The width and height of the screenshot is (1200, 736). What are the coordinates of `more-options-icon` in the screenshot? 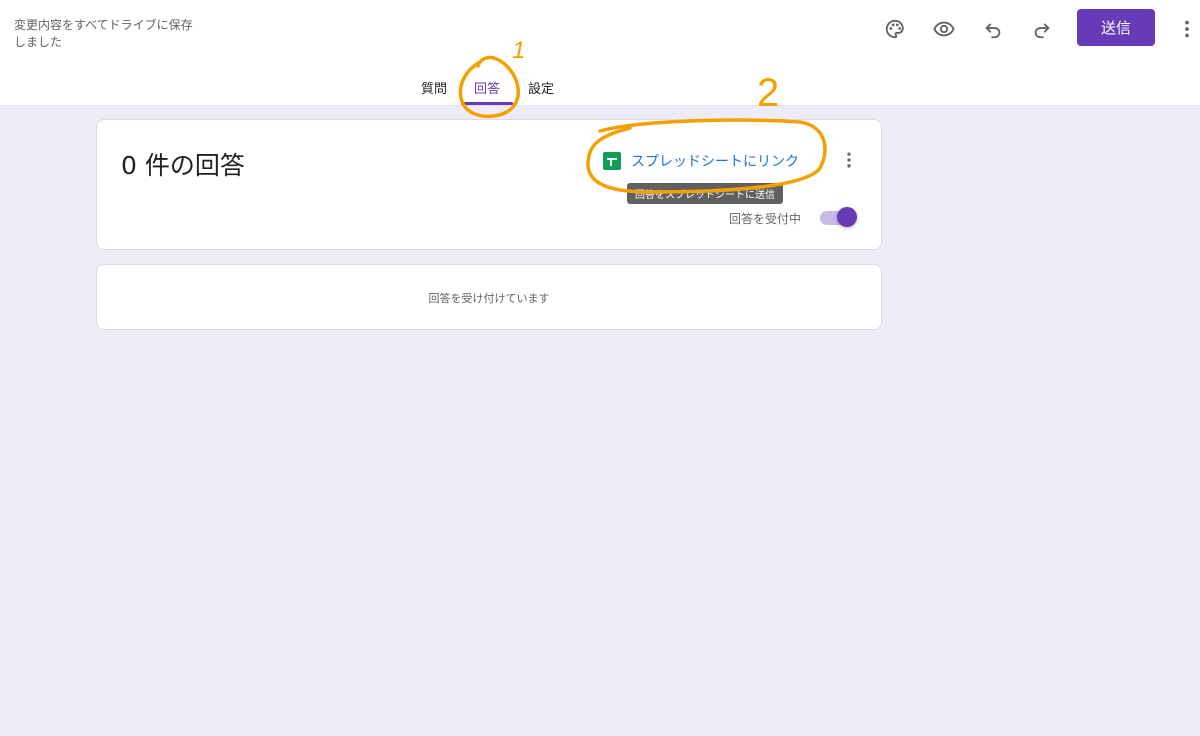 It's located at (849, 160).